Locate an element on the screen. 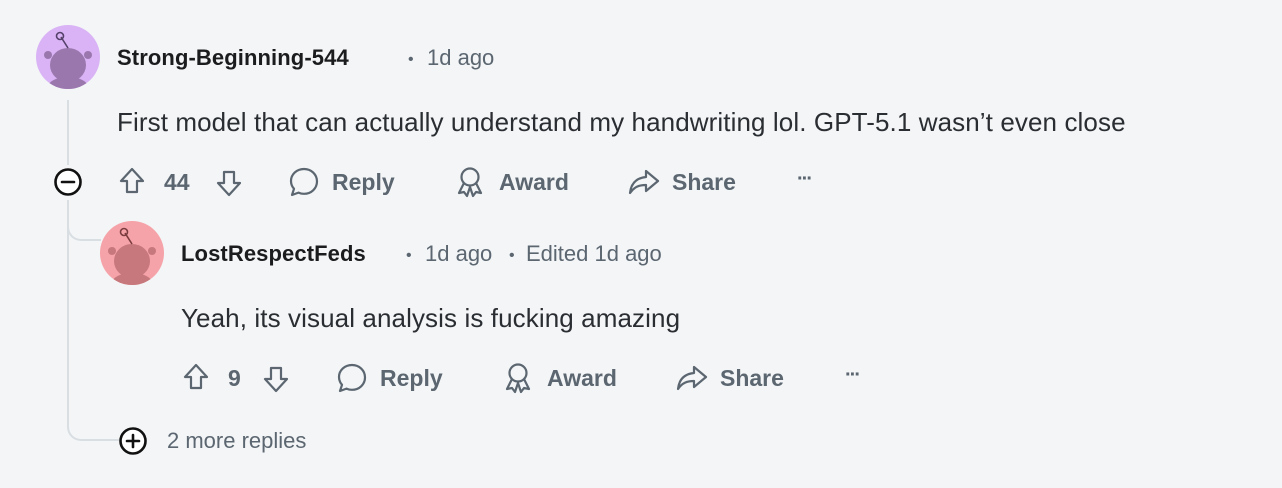 The height and width of the screenshot is (488, 1282). vote-count: 9 is located at coordinates (234, 378).